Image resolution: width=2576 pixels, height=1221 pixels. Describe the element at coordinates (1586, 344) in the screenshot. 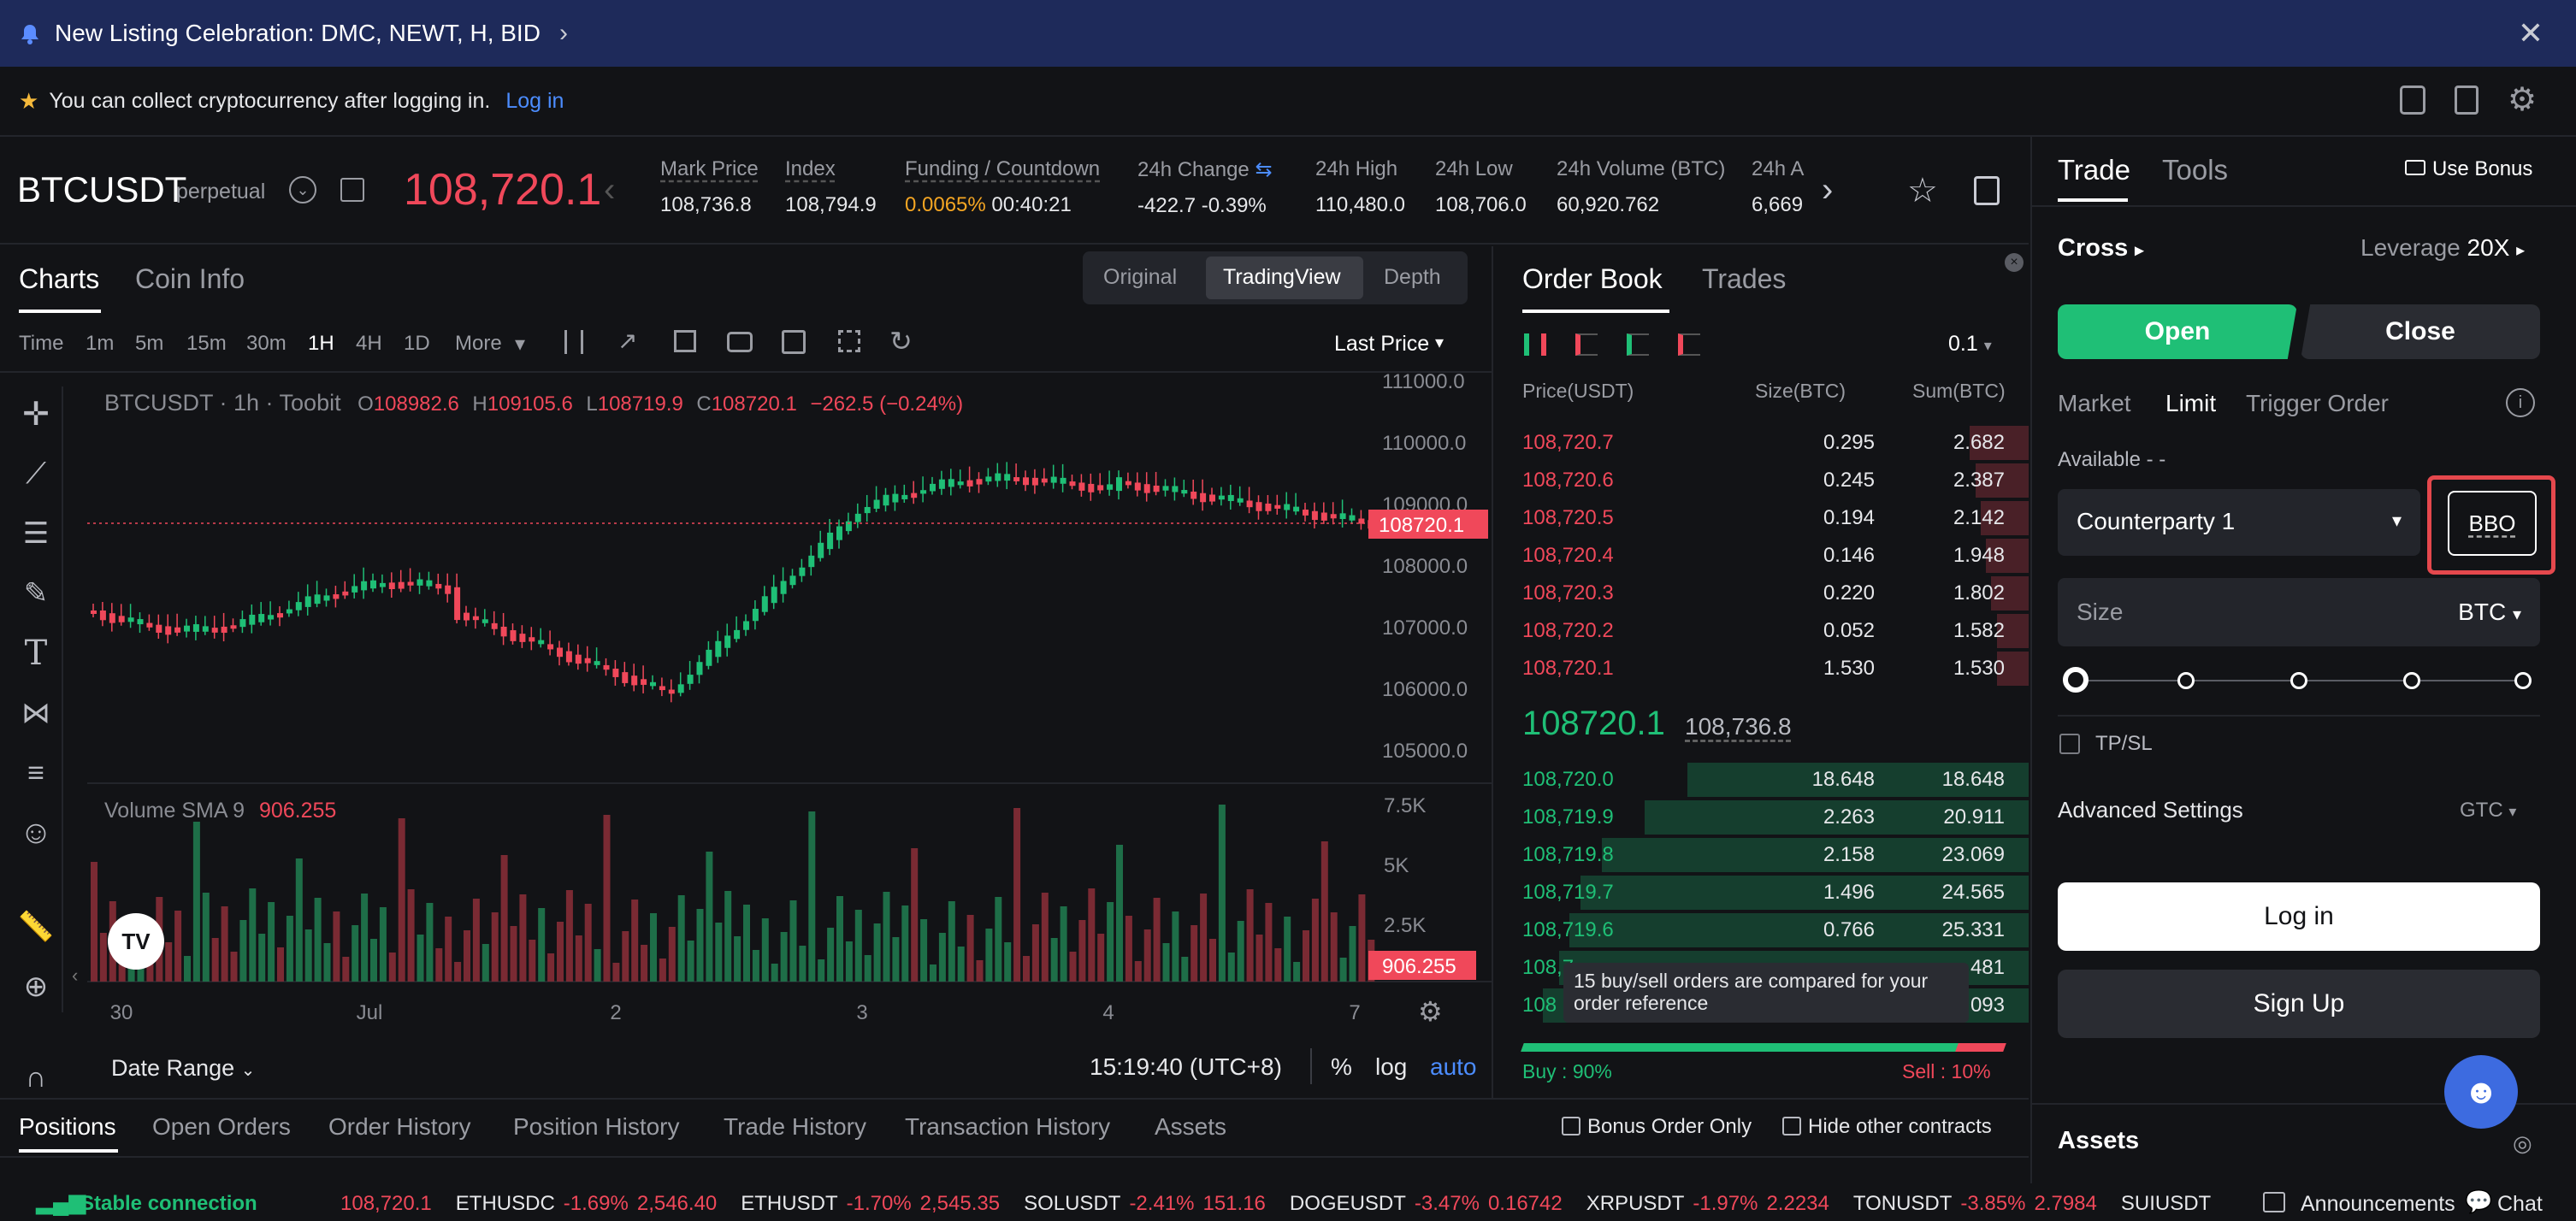

I see `book-view-asks-icon` at that location.